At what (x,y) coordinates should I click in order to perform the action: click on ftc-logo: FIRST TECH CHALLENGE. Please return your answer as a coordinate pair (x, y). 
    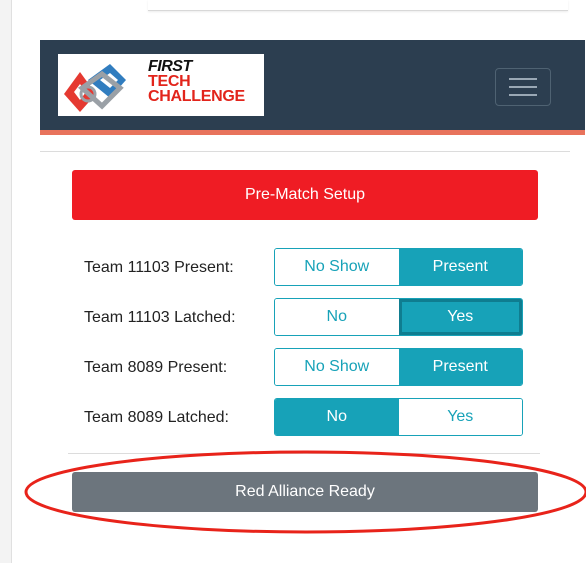
    Looking at the image, I should click on (161, 85).